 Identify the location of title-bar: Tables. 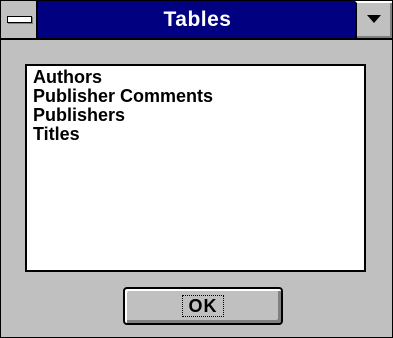
(196, 20).